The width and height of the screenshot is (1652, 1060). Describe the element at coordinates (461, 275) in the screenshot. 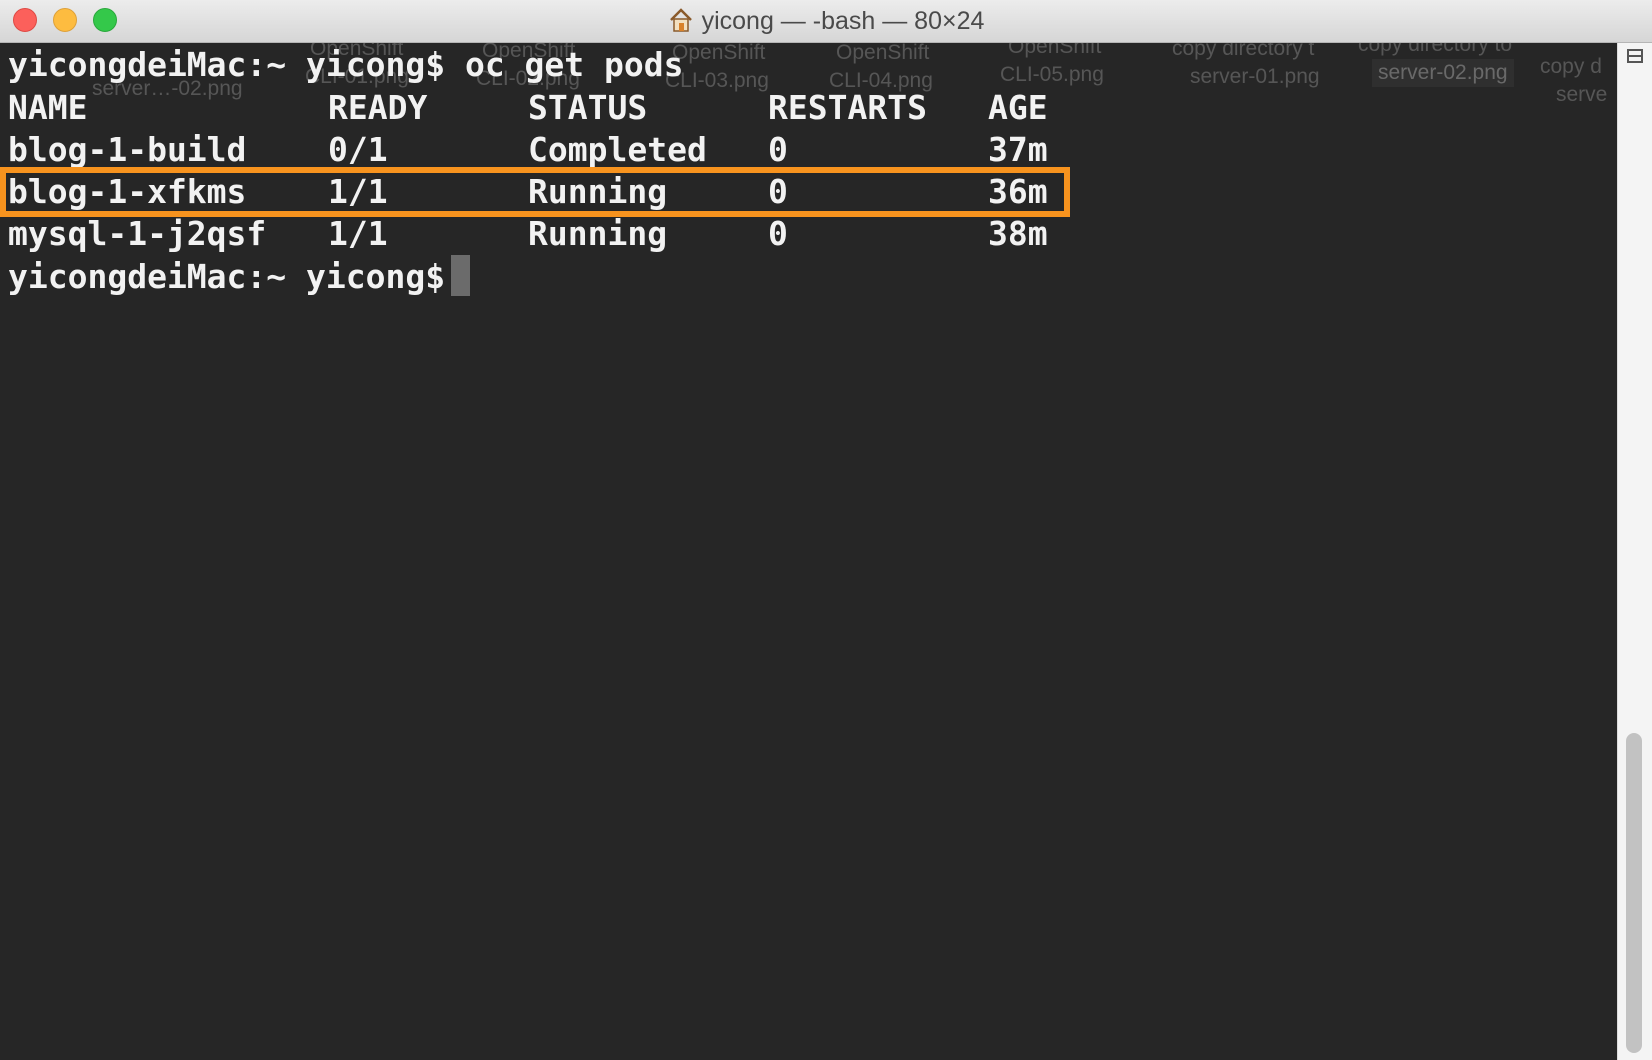

I see `text-cursor` at that location.